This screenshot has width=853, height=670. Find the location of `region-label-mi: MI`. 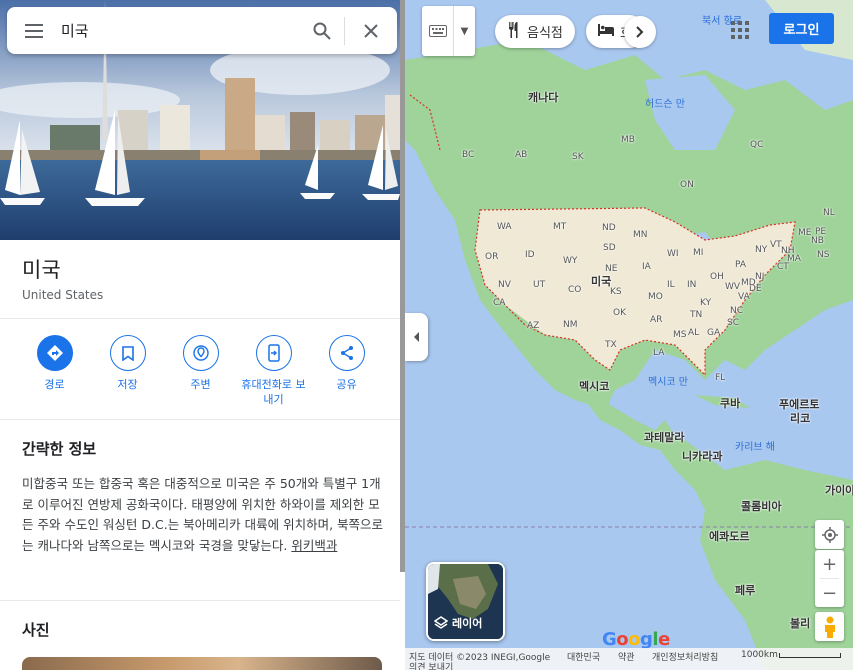

region-label-mi: MI is located at coordinates (698, 253).